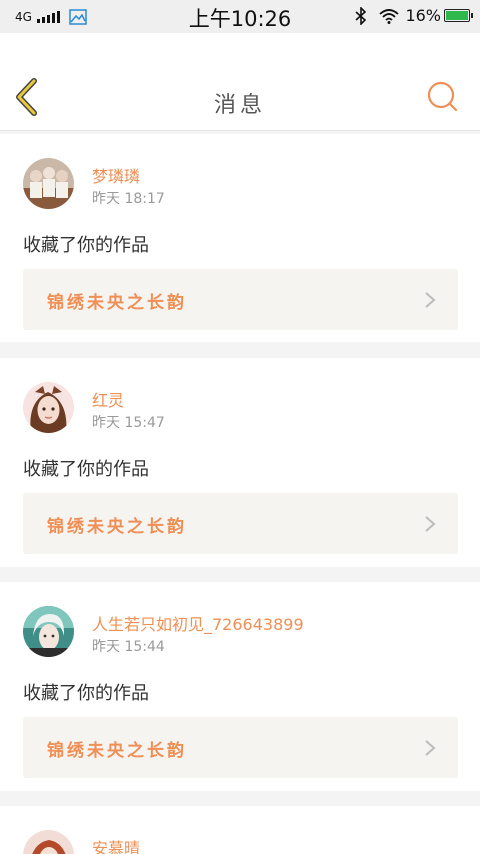  I want to click on wifi-icon, so click(389, 16).